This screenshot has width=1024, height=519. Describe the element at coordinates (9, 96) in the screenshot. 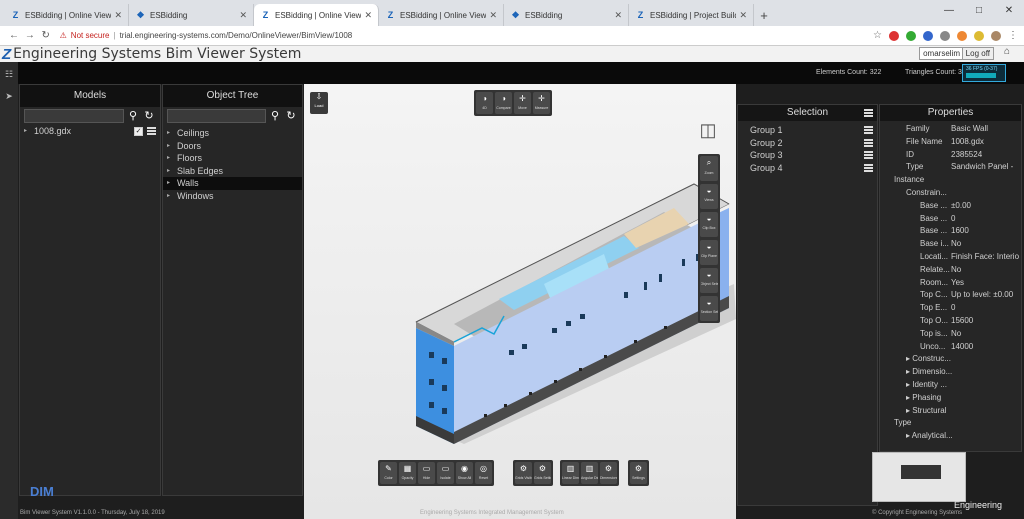

I see `arrow-right-circle-icon: ➤` at that location.